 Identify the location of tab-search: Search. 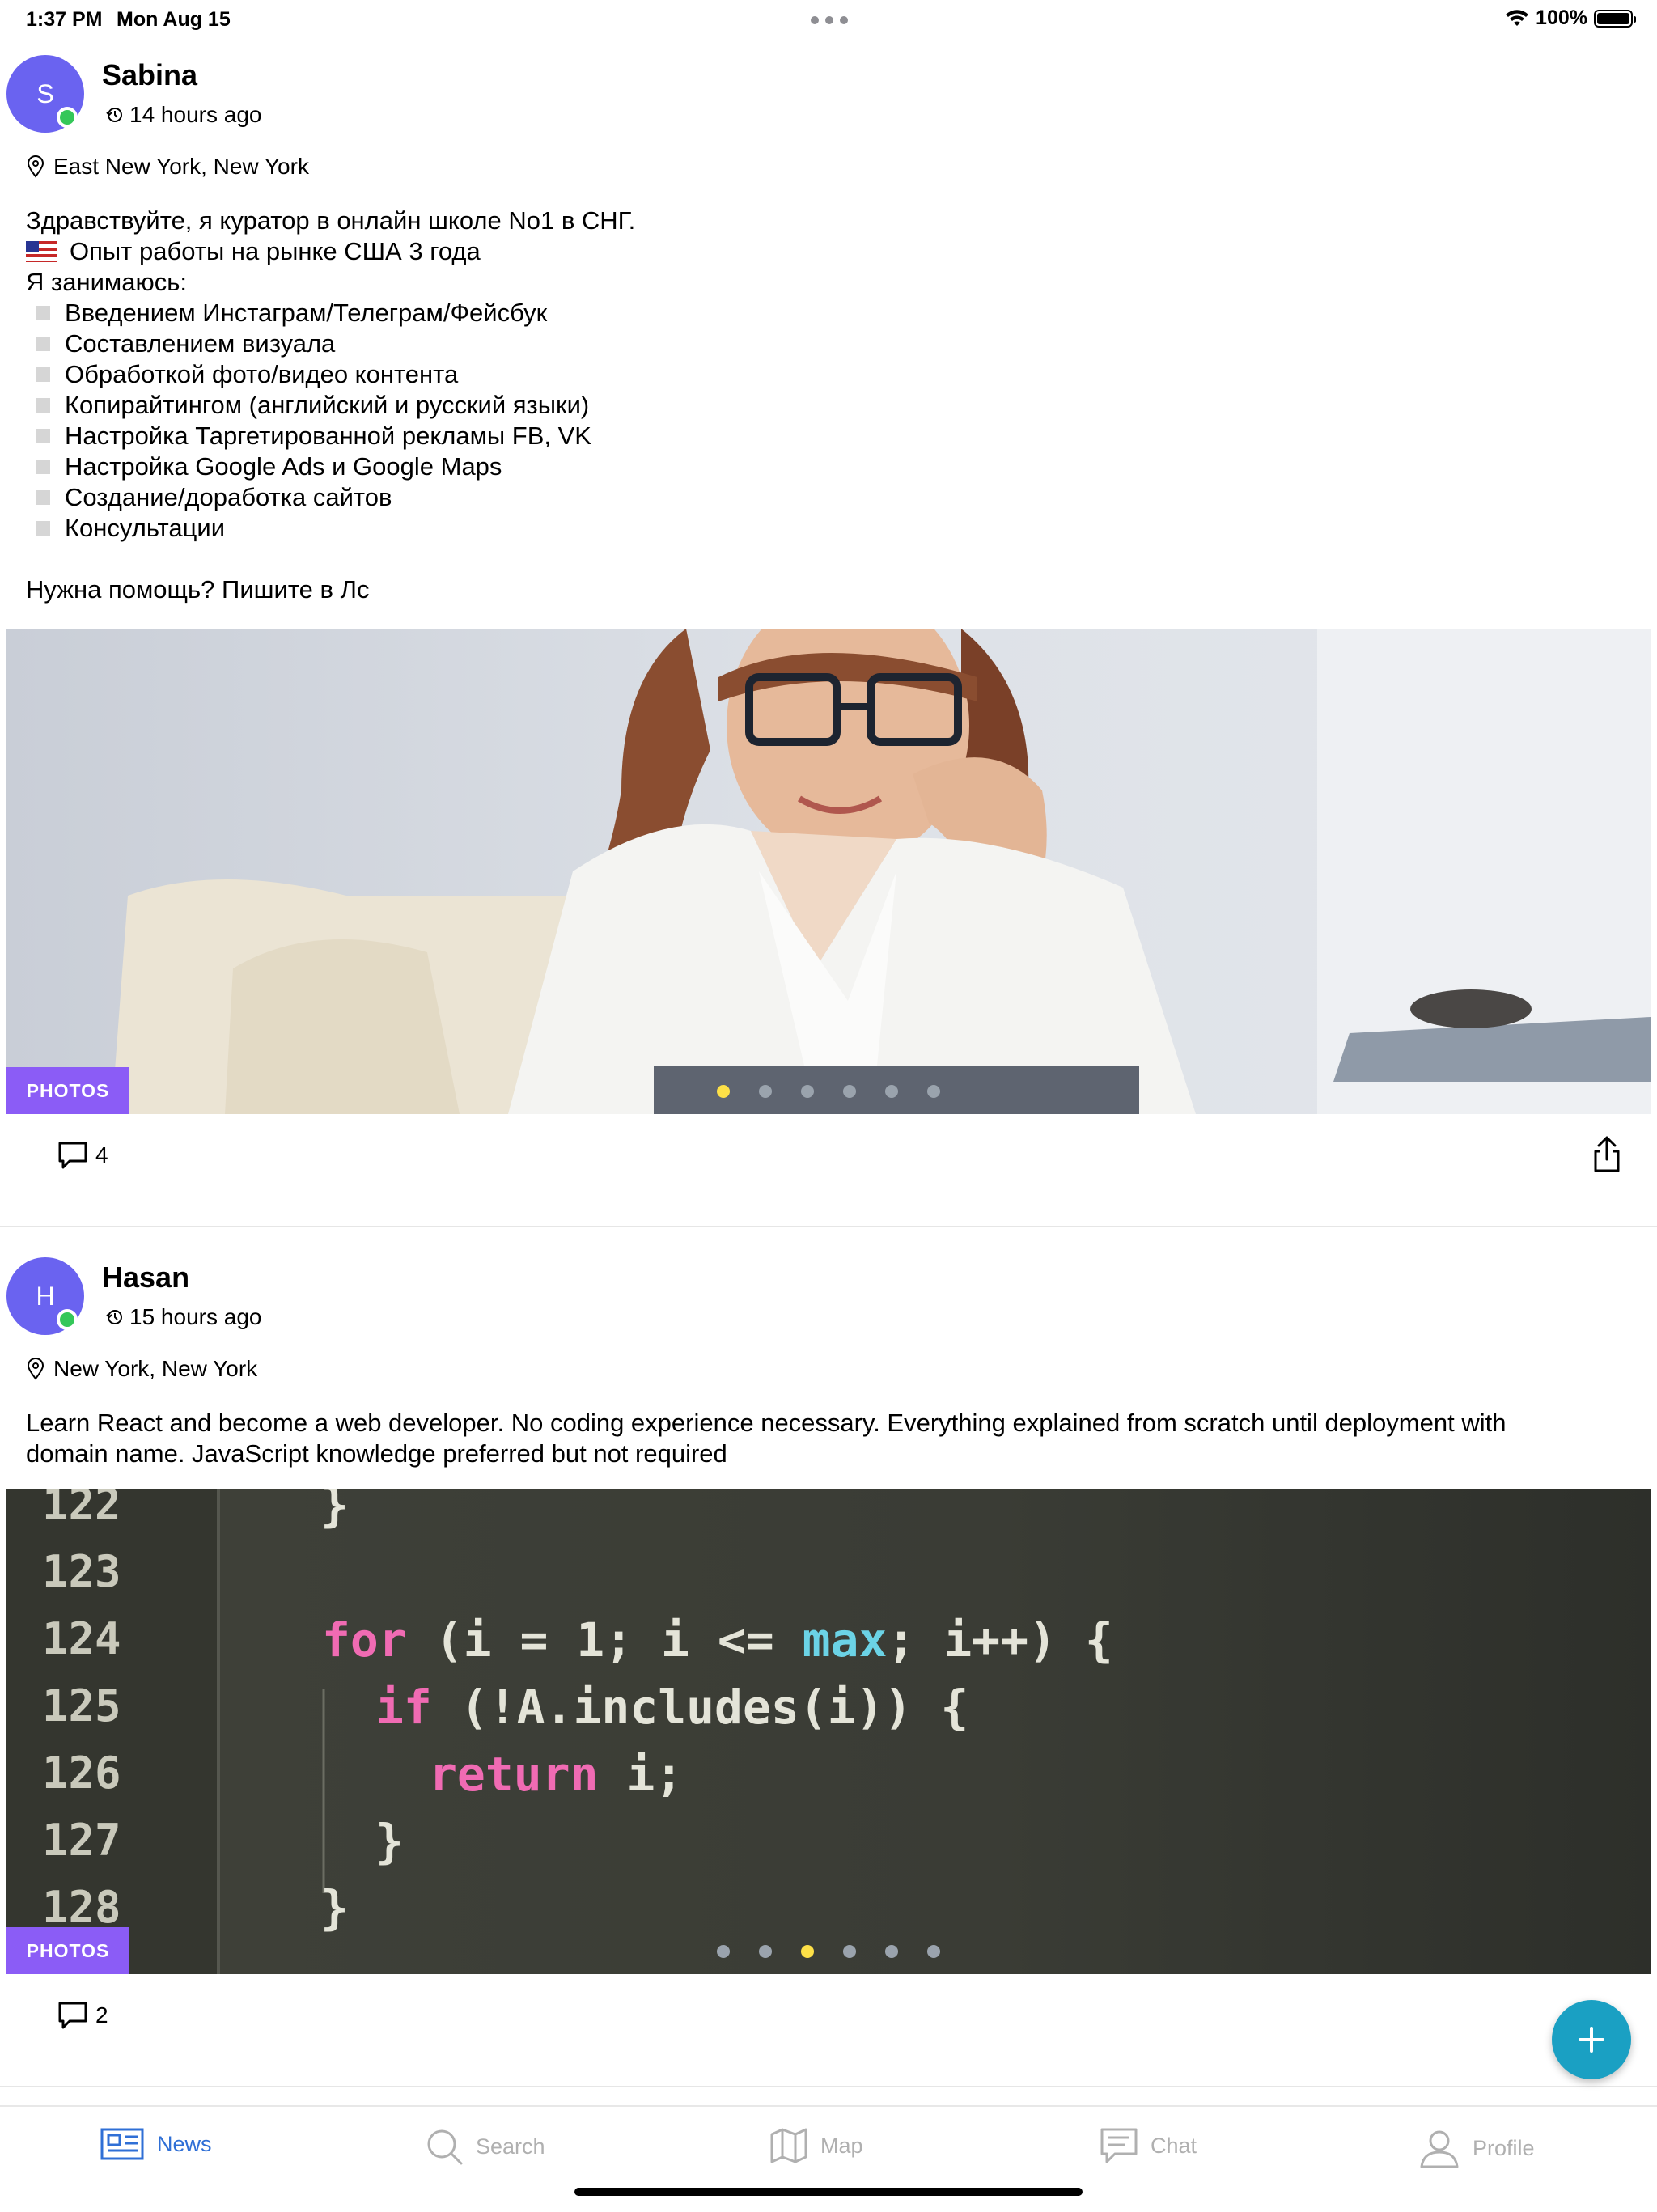
(485, 2146).